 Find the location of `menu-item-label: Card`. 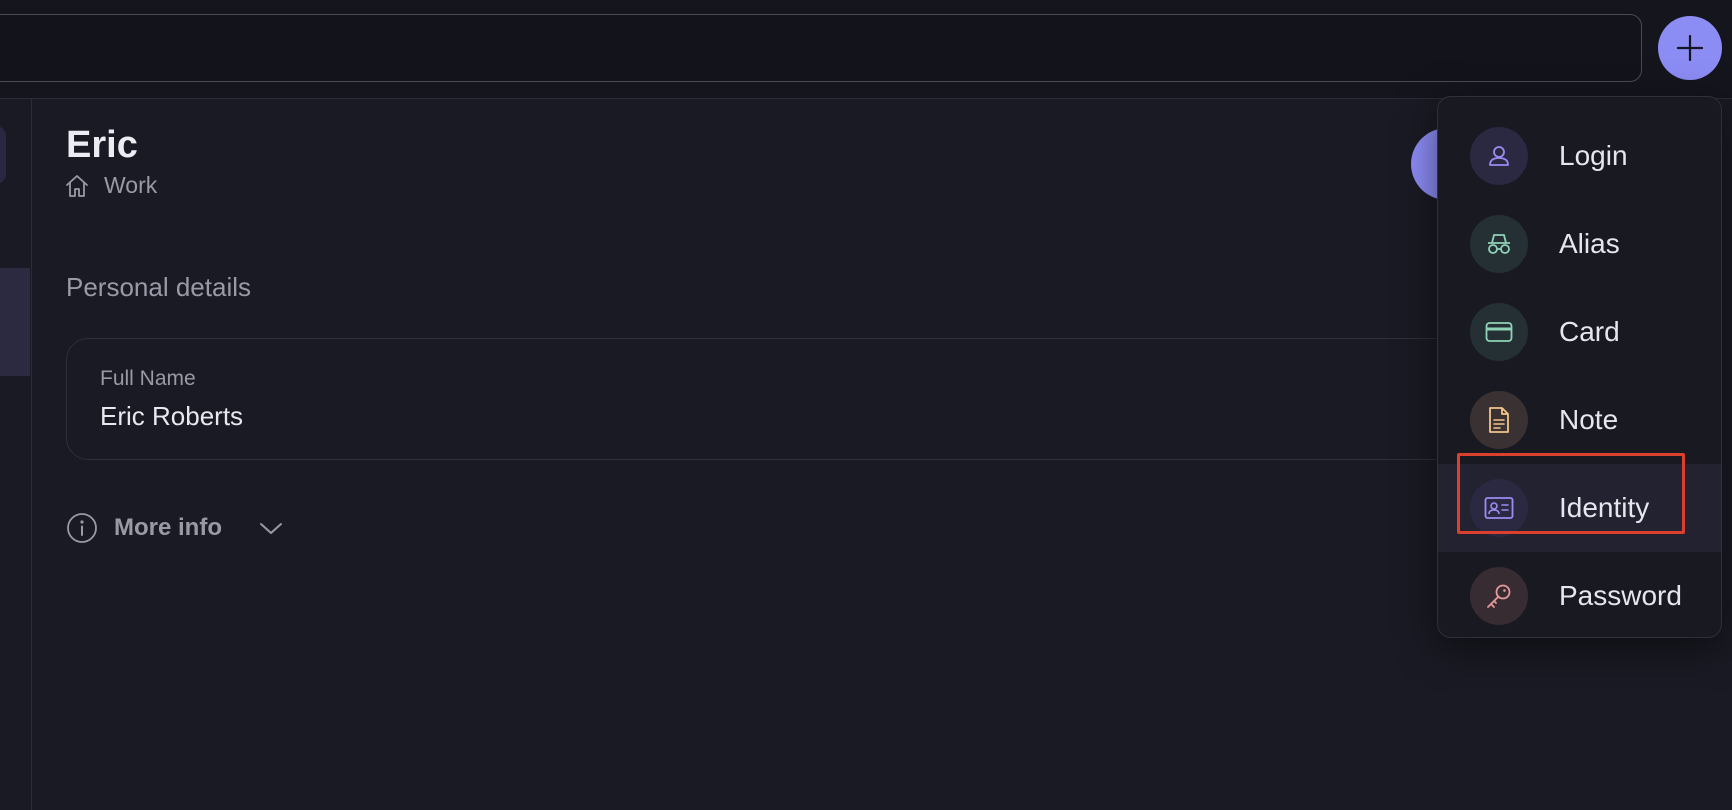

menu-item-label: Card is located at coordinates (1589, 331).